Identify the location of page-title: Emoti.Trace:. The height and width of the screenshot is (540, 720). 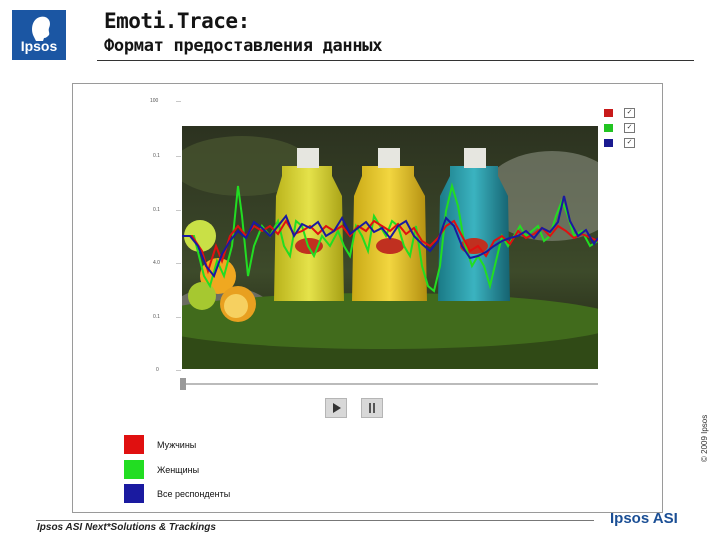
(177, 21).